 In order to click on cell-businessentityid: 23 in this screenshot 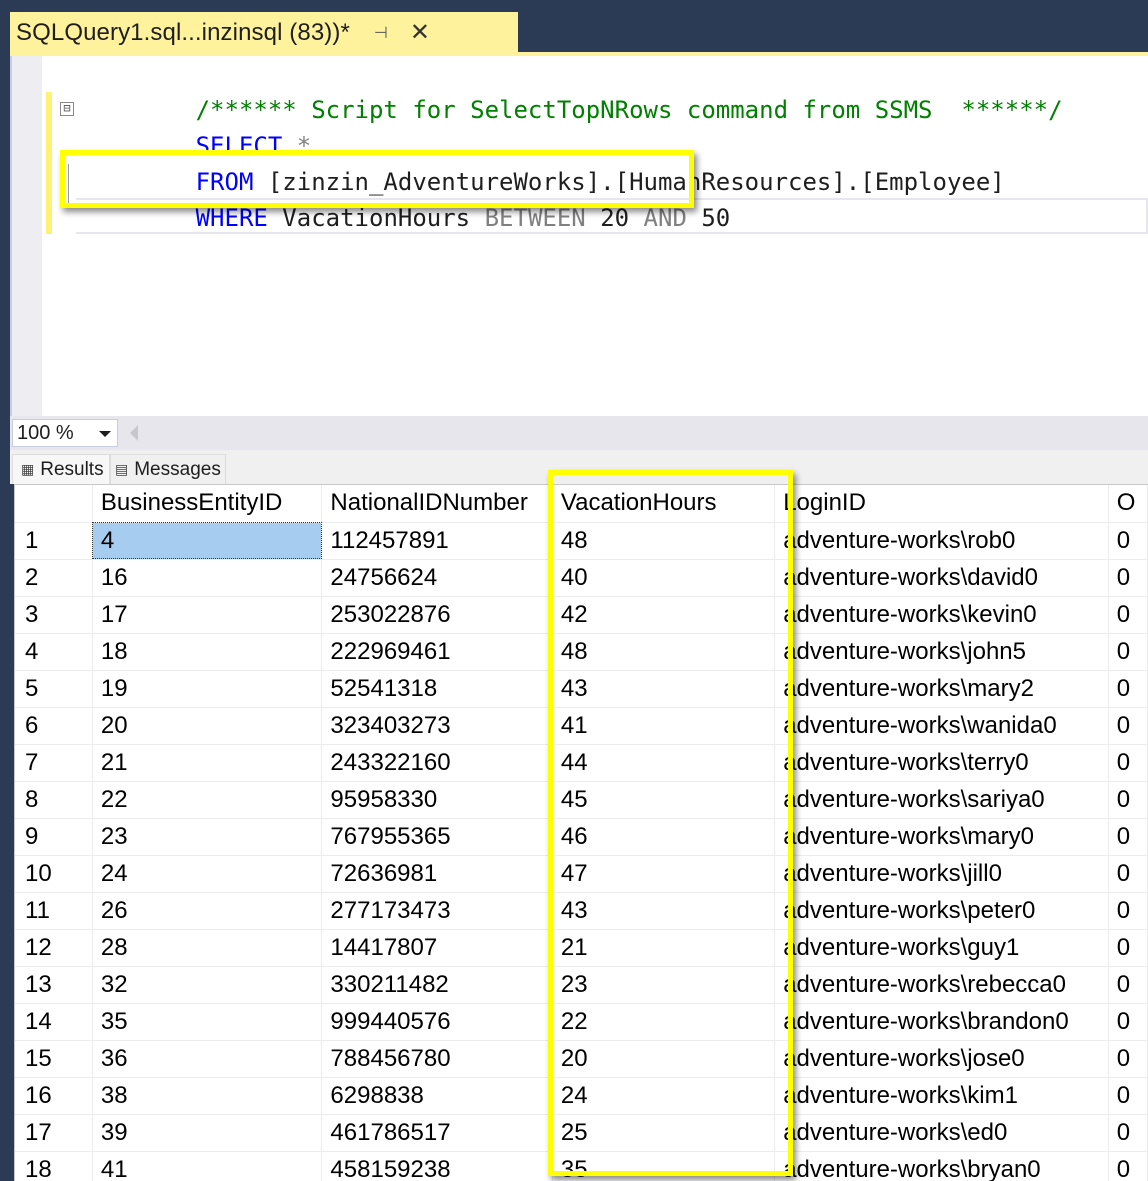, I will do `click(207, 837)`.